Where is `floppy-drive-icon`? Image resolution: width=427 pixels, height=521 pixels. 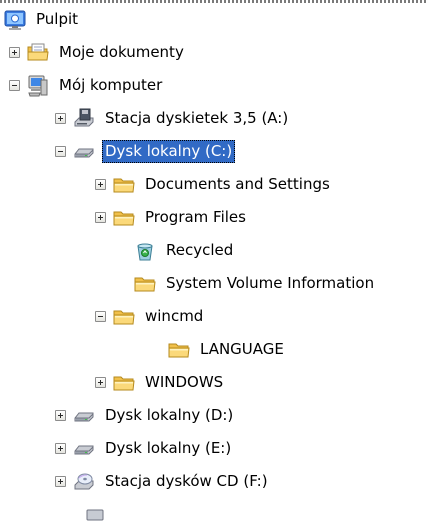
floppy-drive-icon is located at coordinates (84, 117).